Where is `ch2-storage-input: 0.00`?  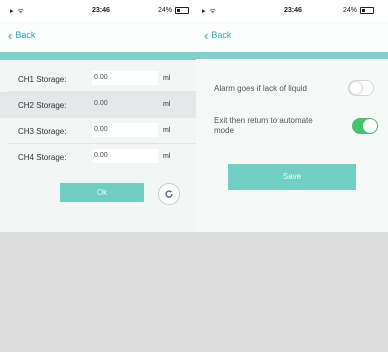 ch2-storage-input: 0.00 is located at coordinates (125, 104).